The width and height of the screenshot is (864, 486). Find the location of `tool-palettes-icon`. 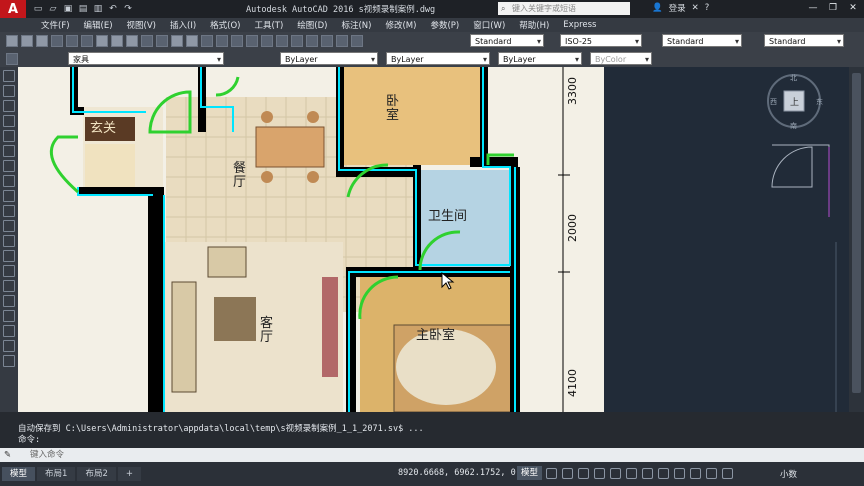

tool-palettes-icon is located at coordinates (297, 41).